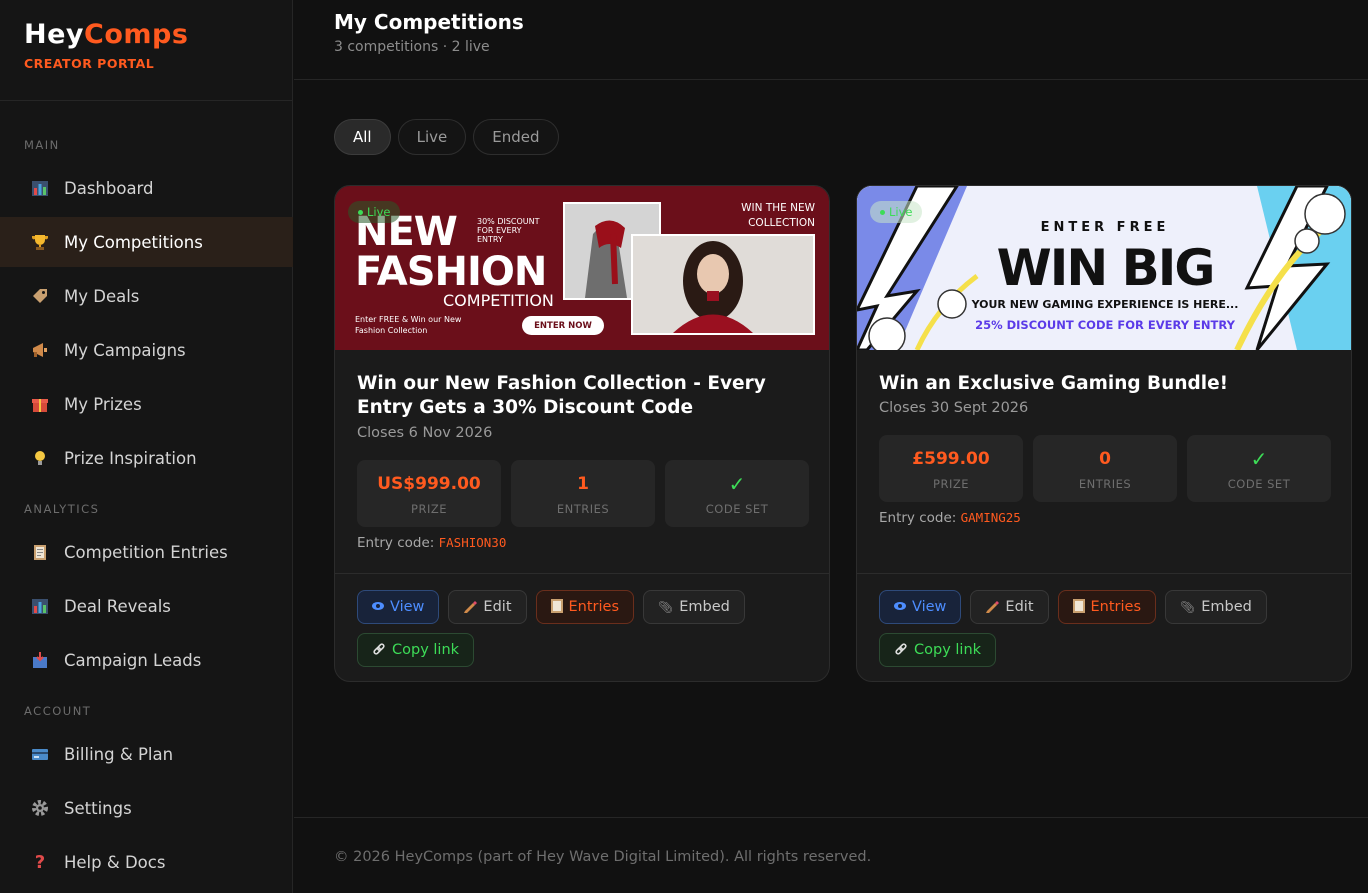  Describe the element at coordinates (950, 518) in the screenshot. I see `entry-code: Entry code: GAMING25` at that location.